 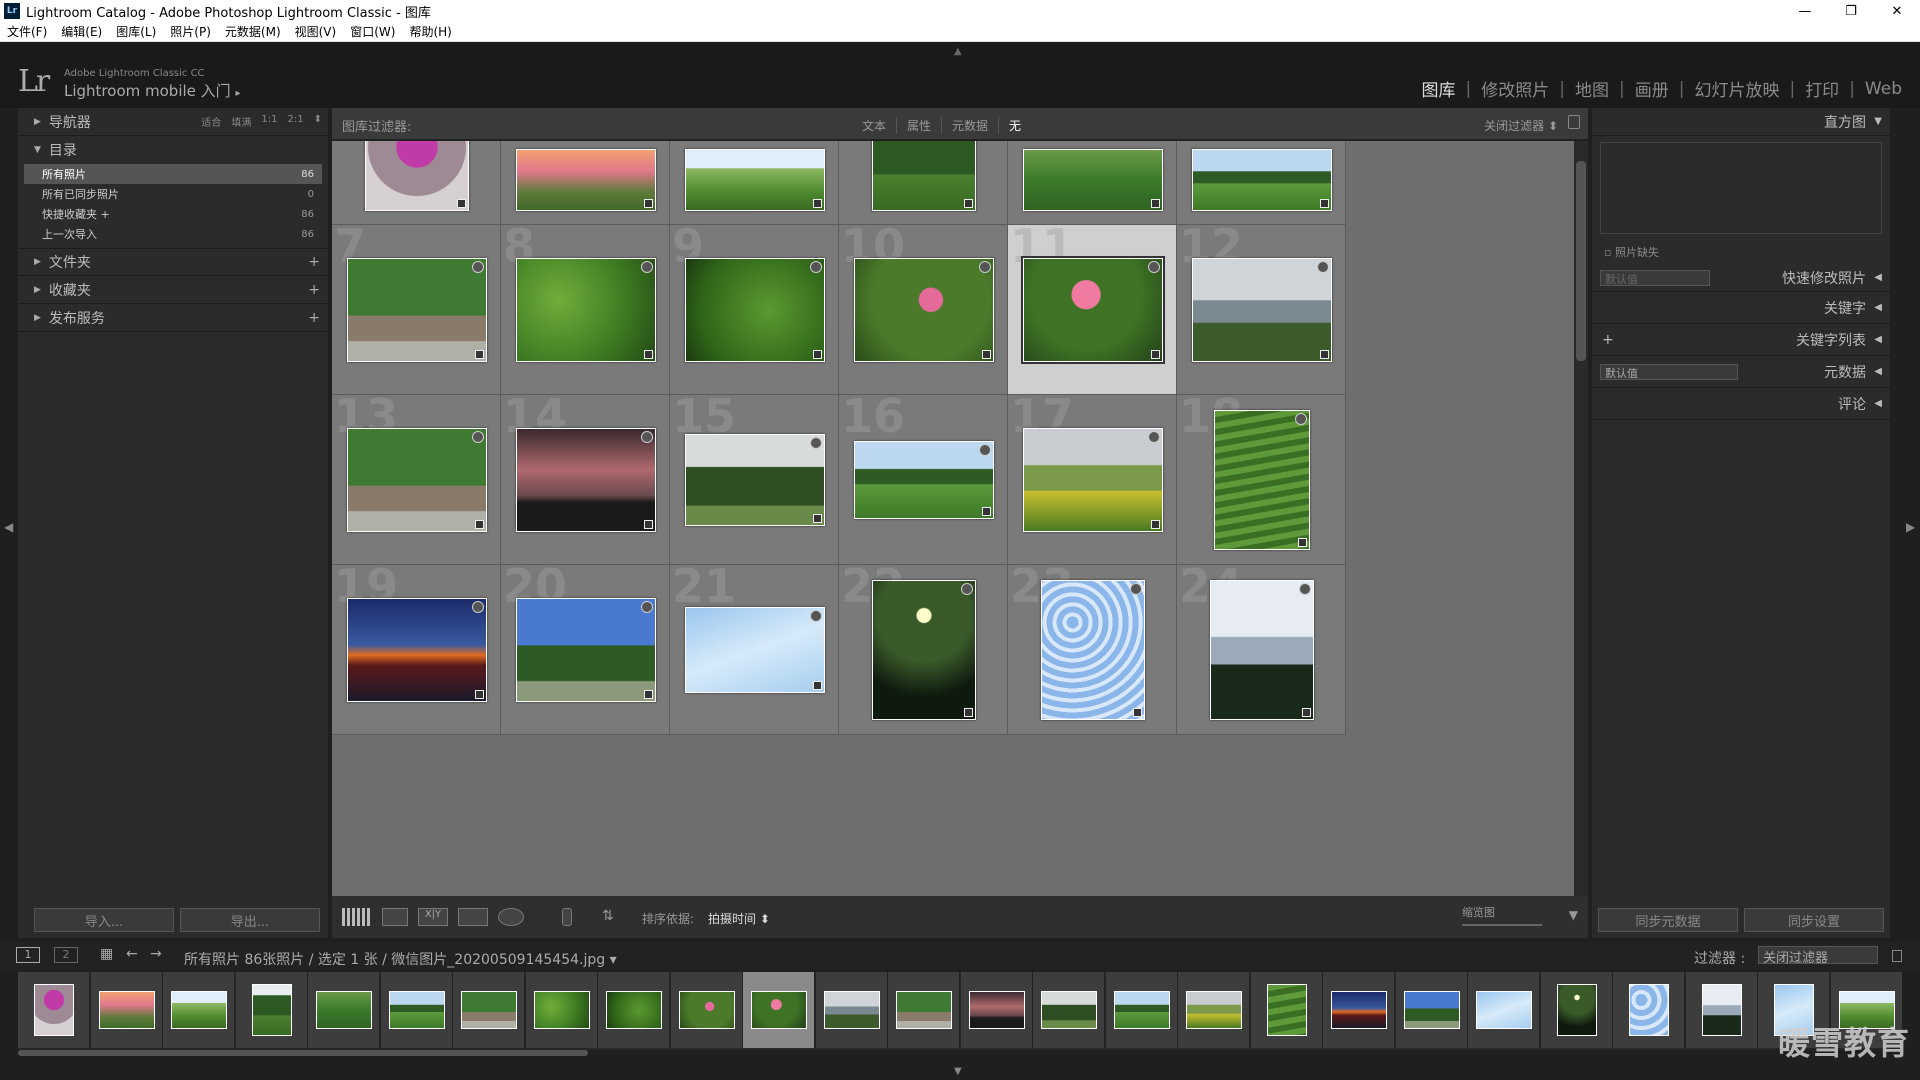 I want to click on grid-cell: 22, so click(x=923, y=647).